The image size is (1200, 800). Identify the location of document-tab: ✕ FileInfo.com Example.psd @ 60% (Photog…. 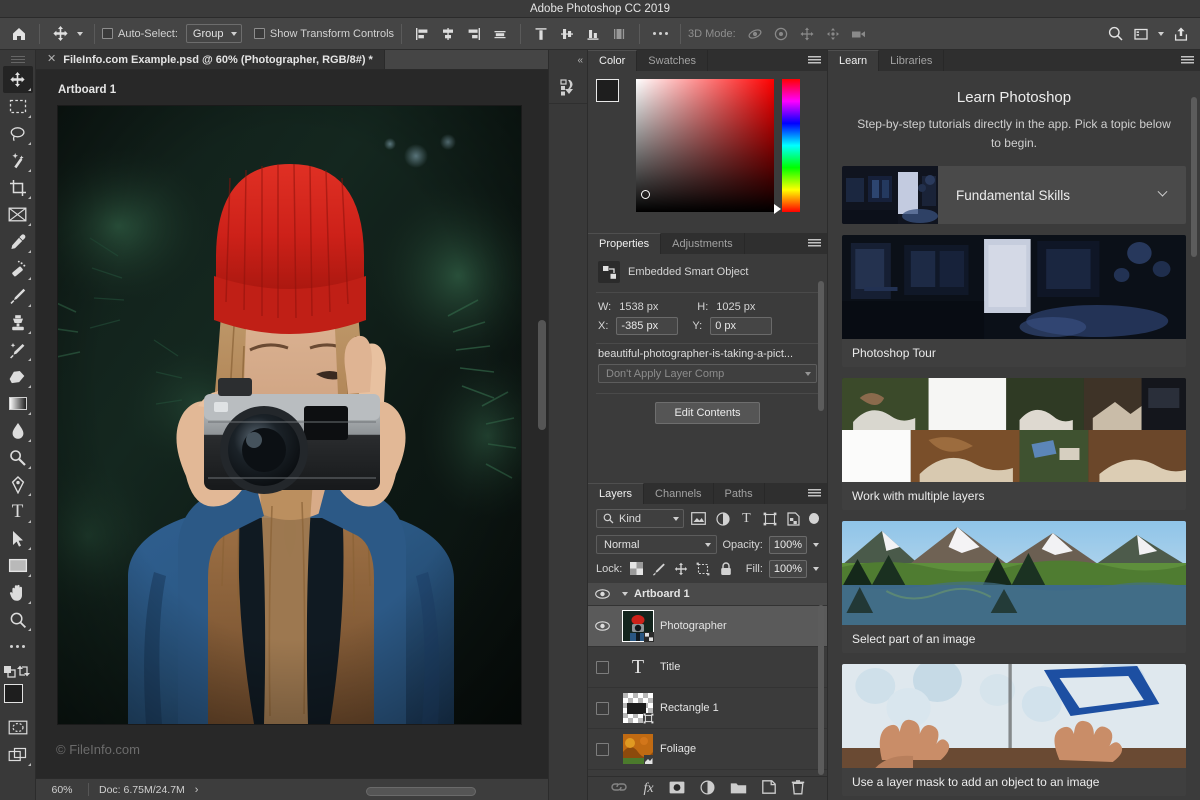
(210, 59).